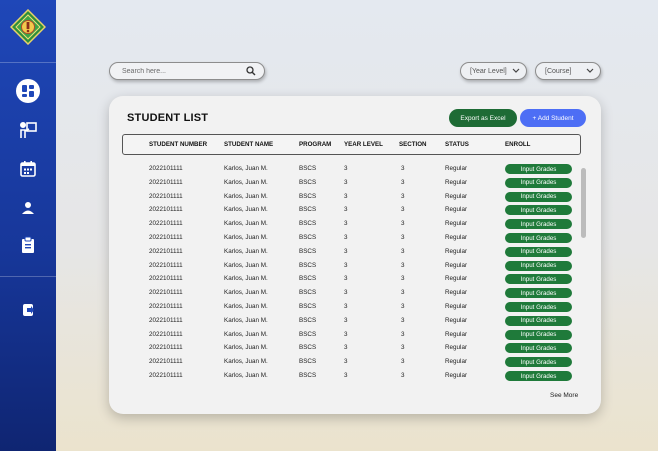 Image resolution: width=658 pixels, height=451 pixels. Describe the element at coordinates (564, 395) in the screenshot. I see `see-more-link: See More` at that location.